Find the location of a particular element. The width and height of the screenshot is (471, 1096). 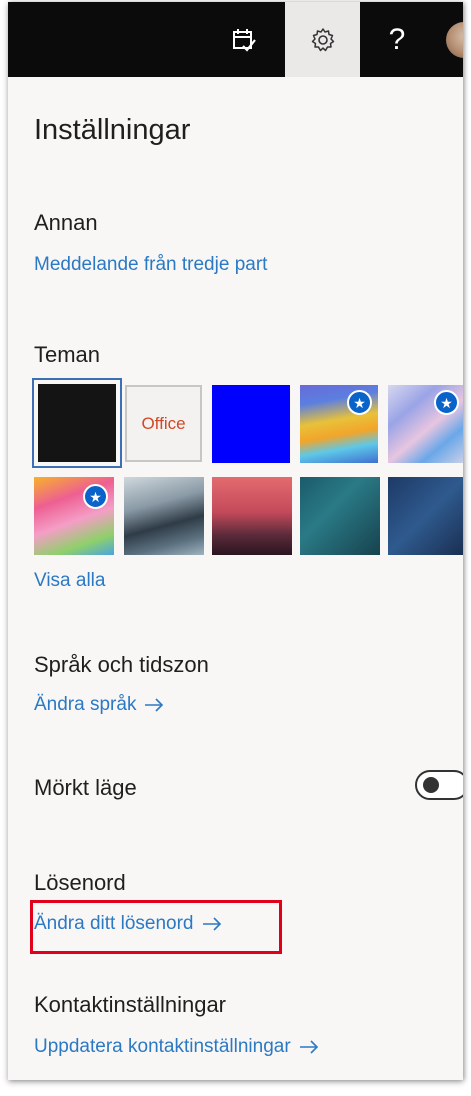

section-heading-dark-mode: Mörkt läge is located at coordinates (85, 787).